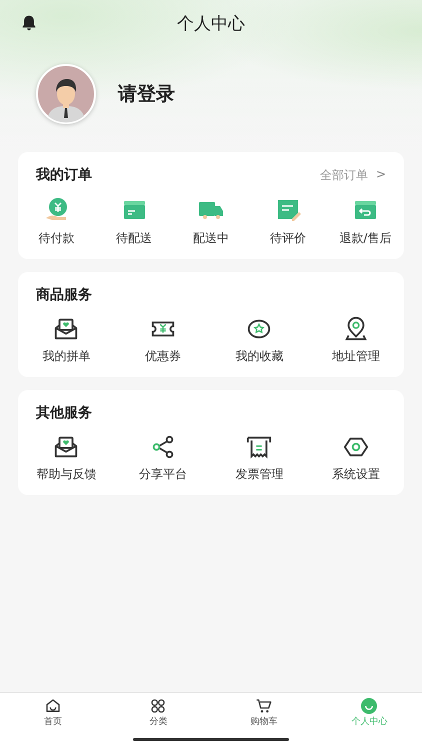 The height and width of the screenshot is (750, 422). Describe the element at coordinates (29, 23) in the screenshot. I see `bell-icon` at that location.